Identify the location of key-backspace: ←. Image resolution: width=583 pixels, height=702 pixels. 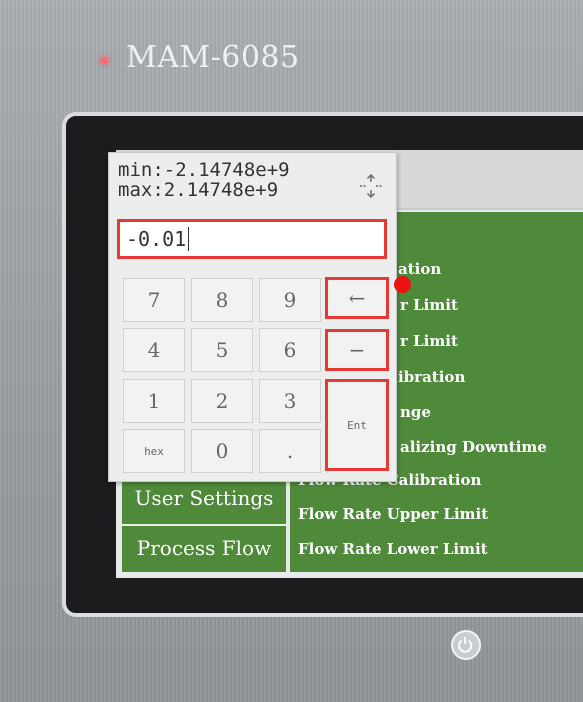
(357, 298).